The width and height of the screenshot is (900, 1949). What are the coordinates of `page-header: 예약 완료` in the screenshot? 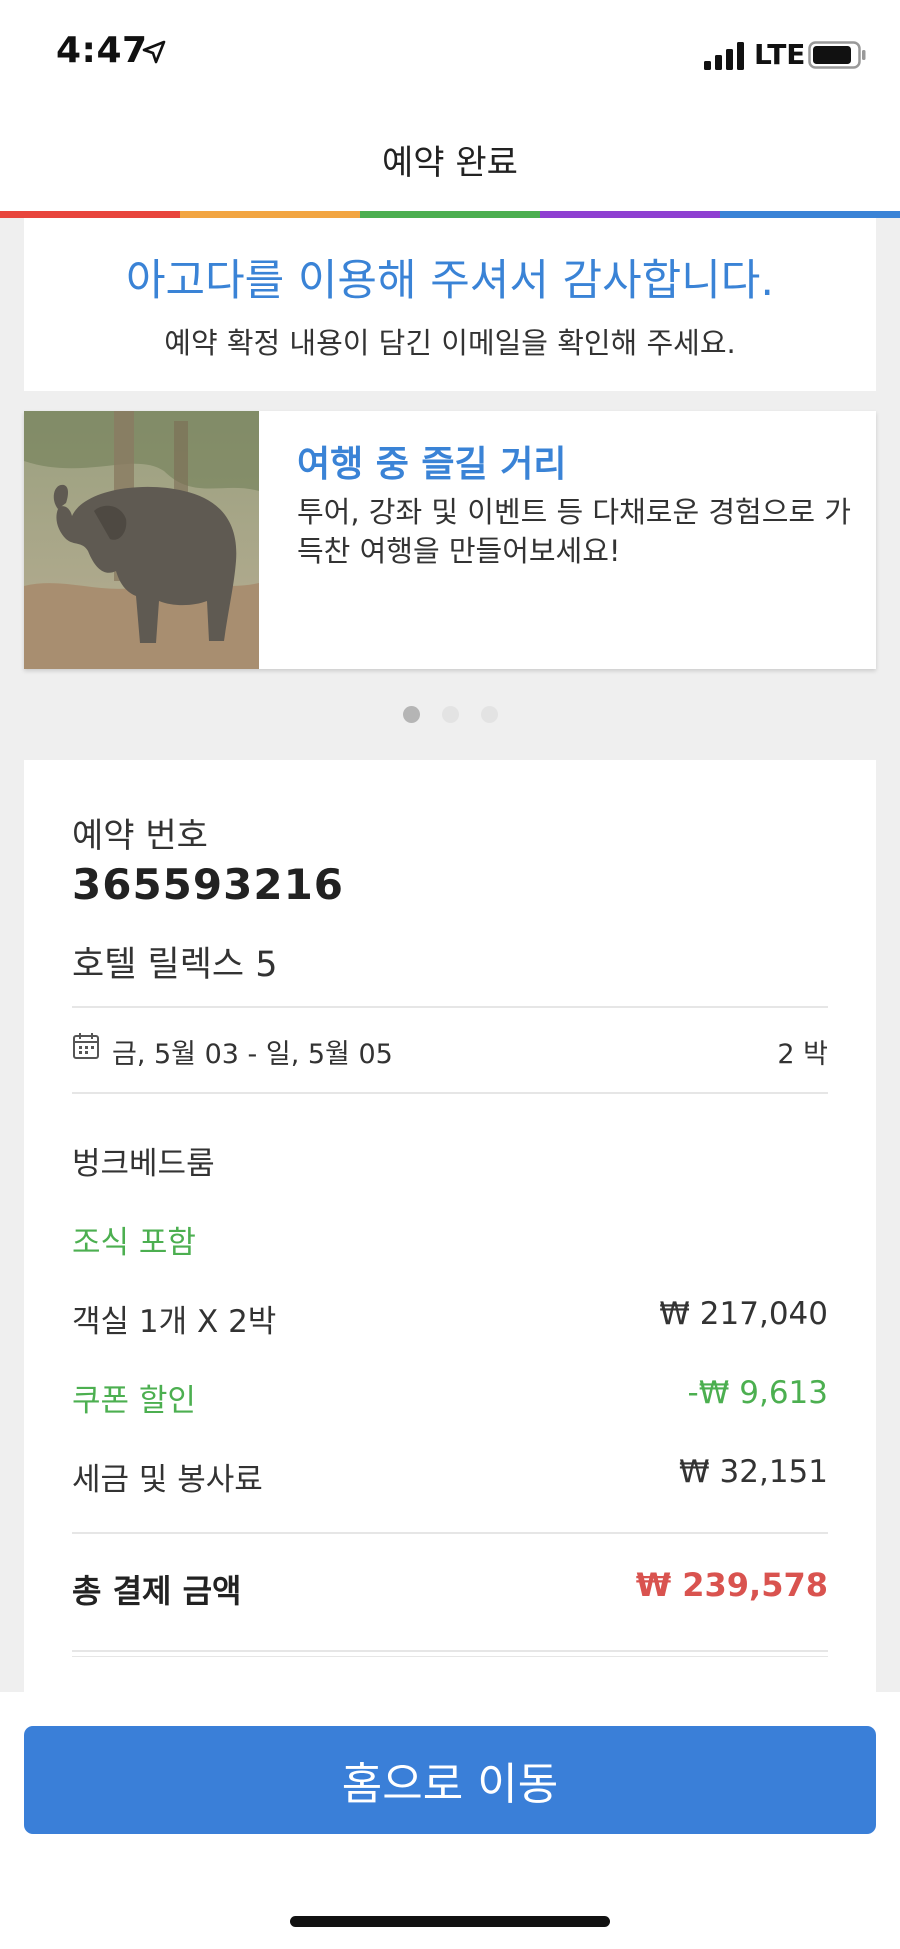 It's located at (450, 158).